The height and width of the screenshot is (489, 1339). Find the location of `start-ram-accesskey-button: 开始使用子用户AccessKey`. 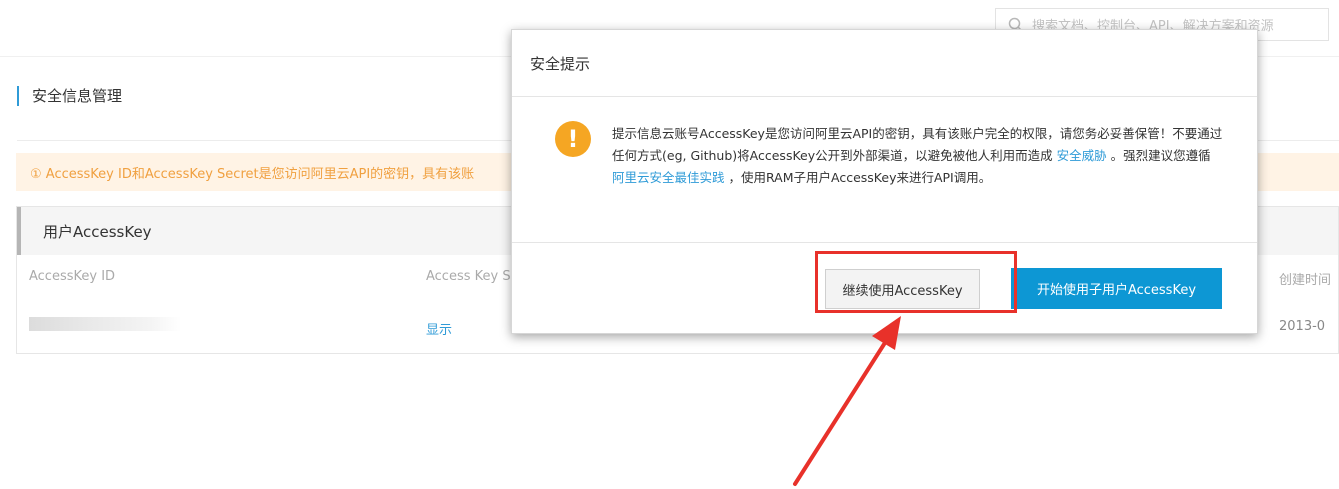

start-ram-accesskey-button: 开始使用子用户AccessKey is located at coordinates (1116, 288).